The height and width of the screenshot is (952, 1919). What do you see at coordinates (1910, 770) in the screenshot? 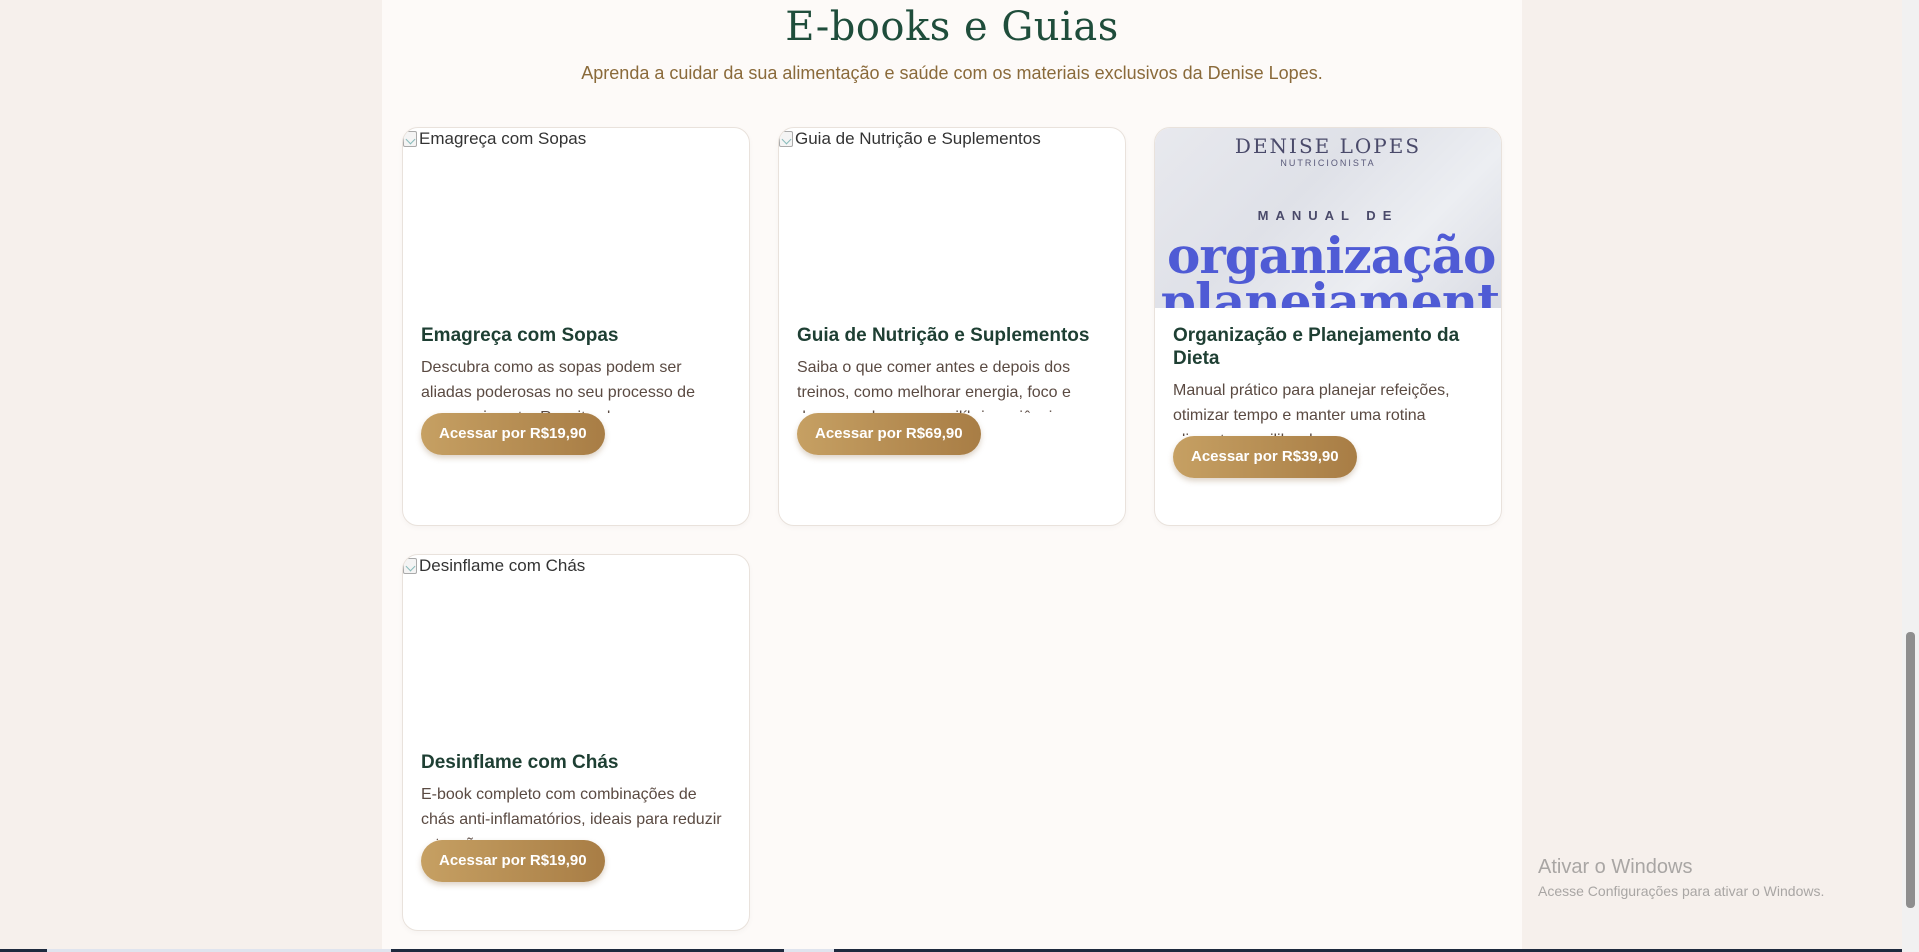
I see `scrollbar-thumb` at bounding box center [1910, 770].